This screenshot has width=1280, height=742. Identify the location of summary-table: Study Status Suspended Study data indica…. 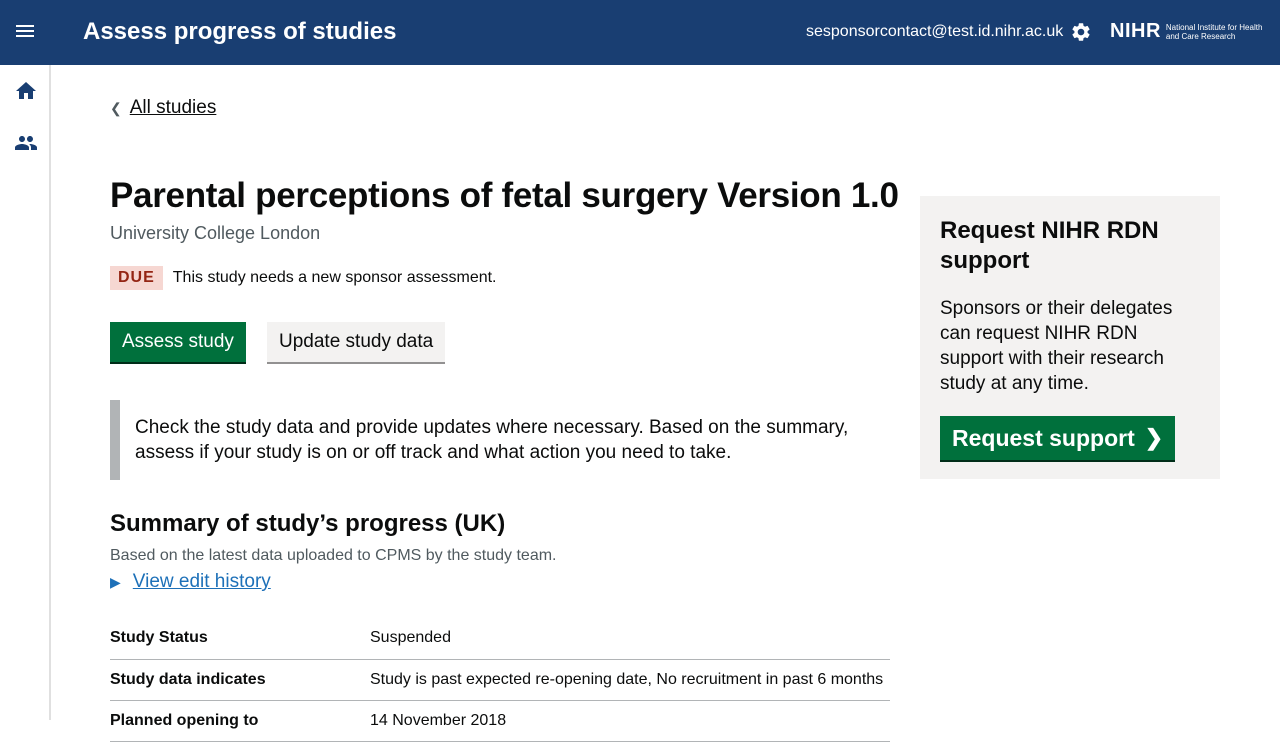
(500, 680).